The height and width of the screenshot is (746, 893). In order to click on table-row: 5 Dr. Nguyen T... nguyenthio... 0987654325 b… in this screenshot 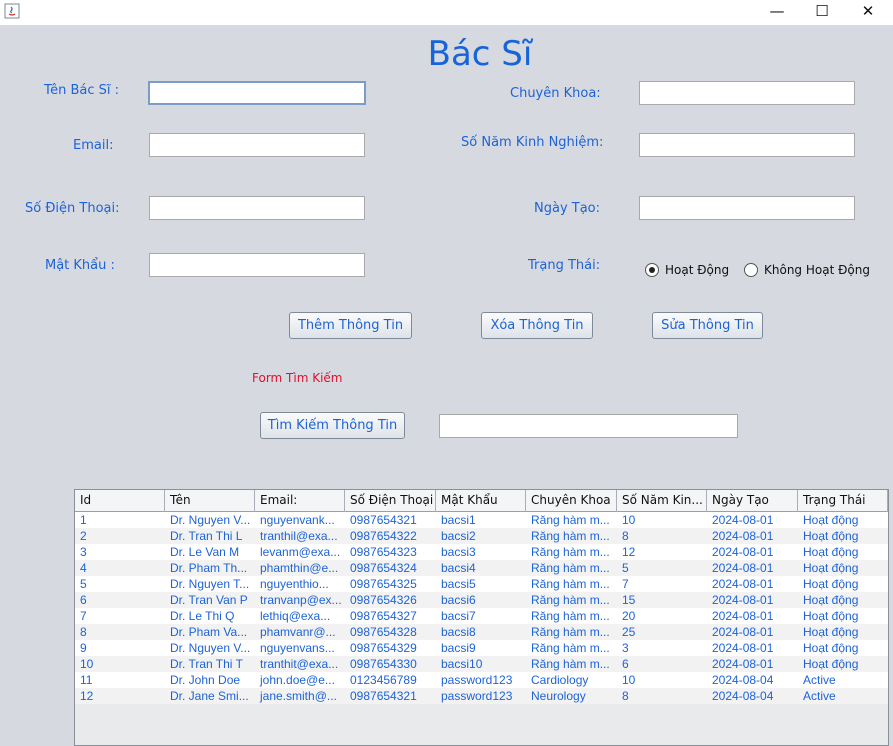, I will do `click(481, 584)`.